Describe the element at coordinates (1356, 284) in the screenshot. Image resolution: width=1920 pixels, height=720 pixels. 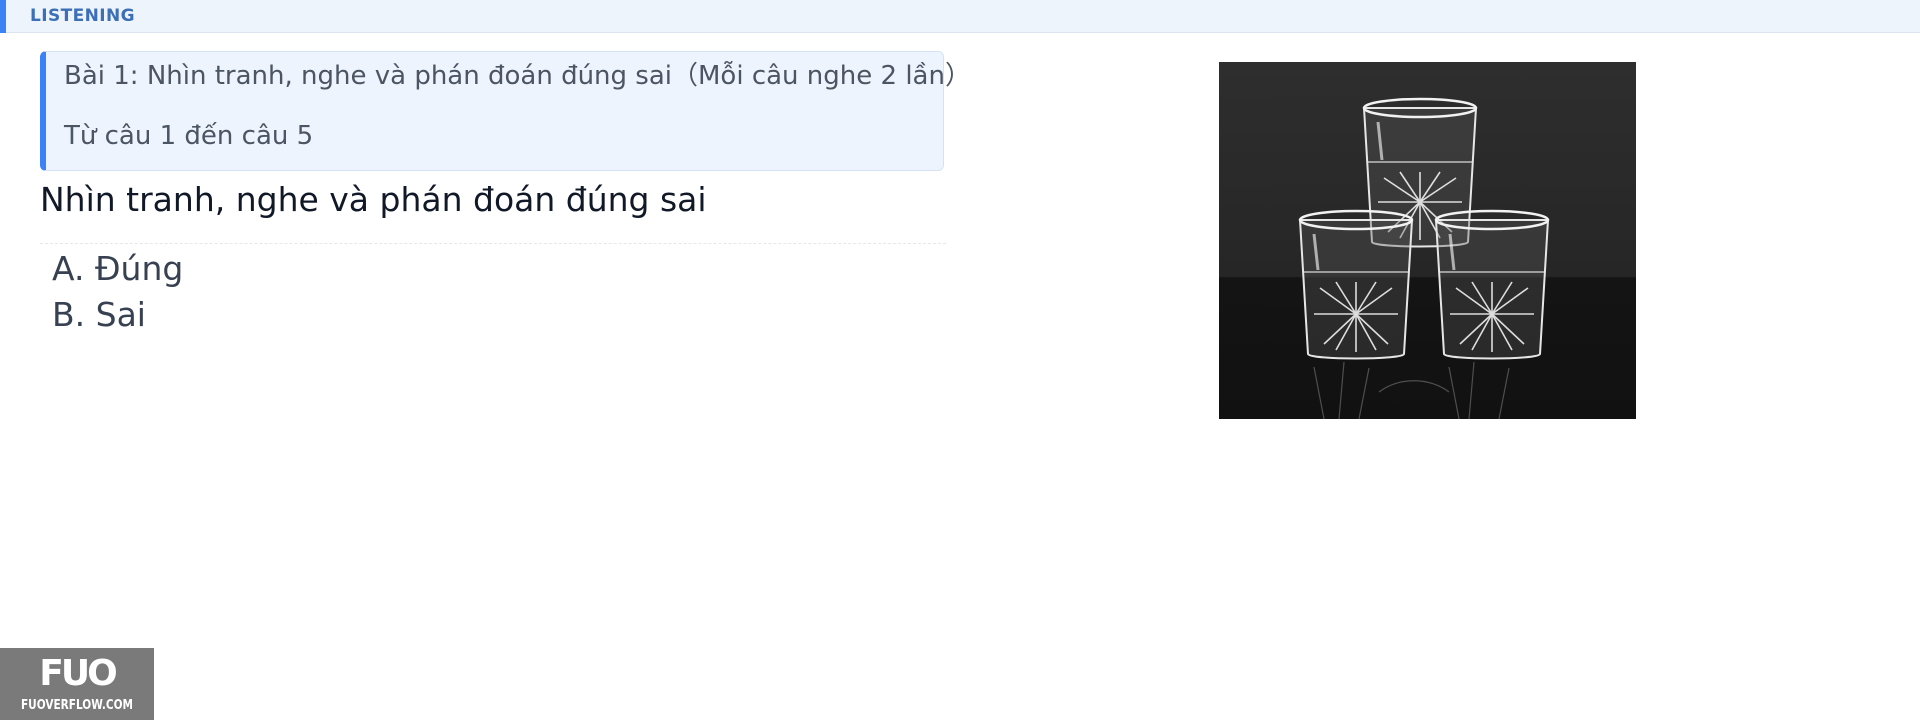
I see `glass-left` at that location.